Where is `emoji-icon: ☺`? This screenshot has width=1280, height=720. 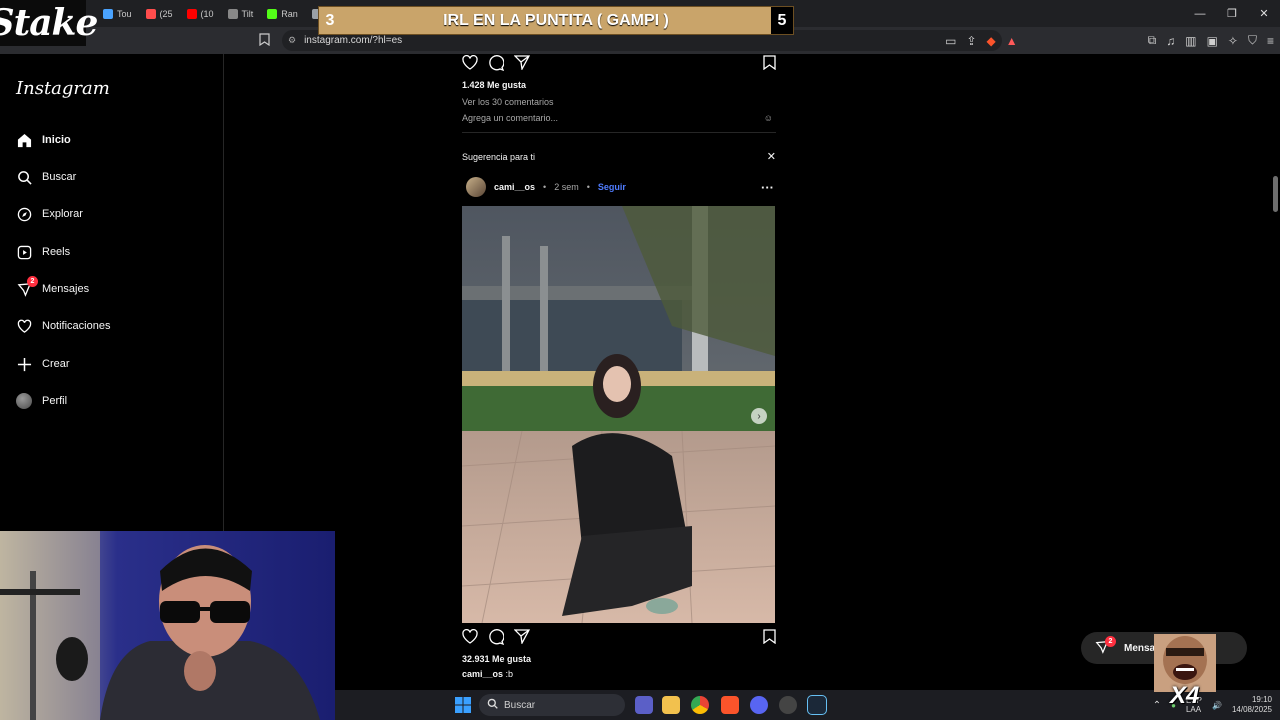
emoji-icon: ☺ is located at coordinates (768, 118).